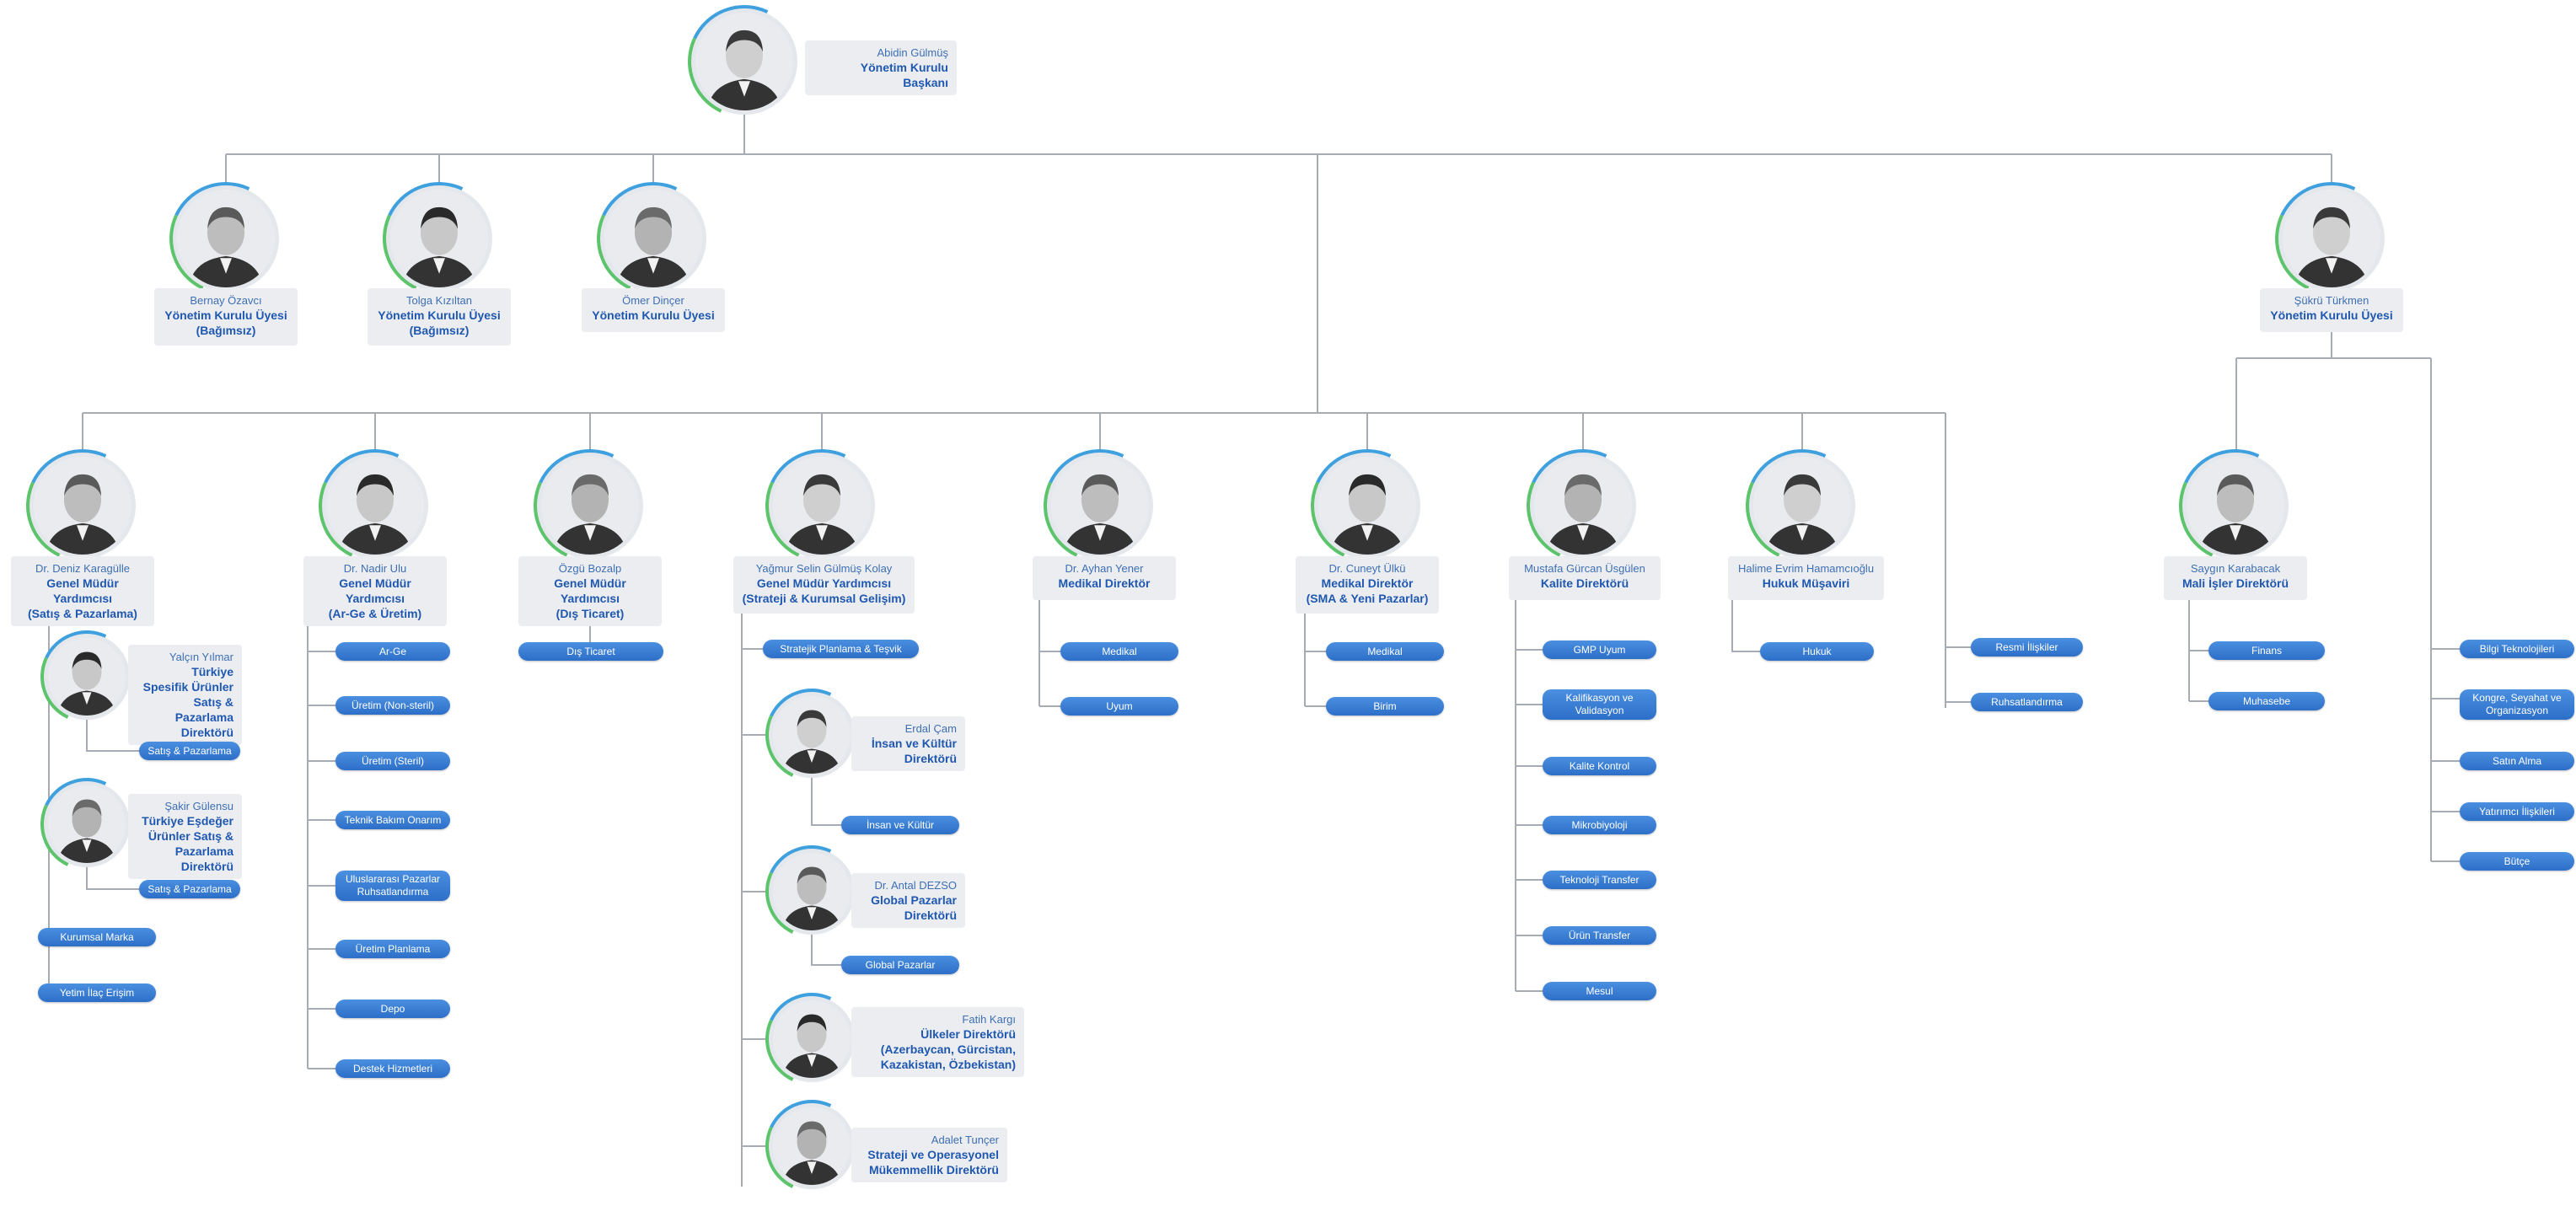 This screenshot has width=2576, height=1206. I want to click on unit-uretim-planlama: Üretim Planlama, so click(392, 949).